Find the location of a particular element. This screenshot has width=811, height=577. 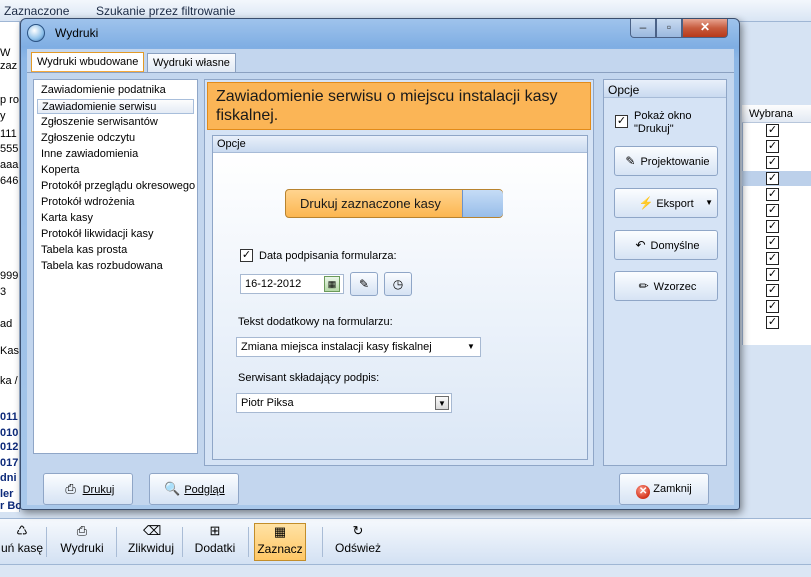

report-list-item: Tabela kas rozbudowana is located at coordinates (102, 266).